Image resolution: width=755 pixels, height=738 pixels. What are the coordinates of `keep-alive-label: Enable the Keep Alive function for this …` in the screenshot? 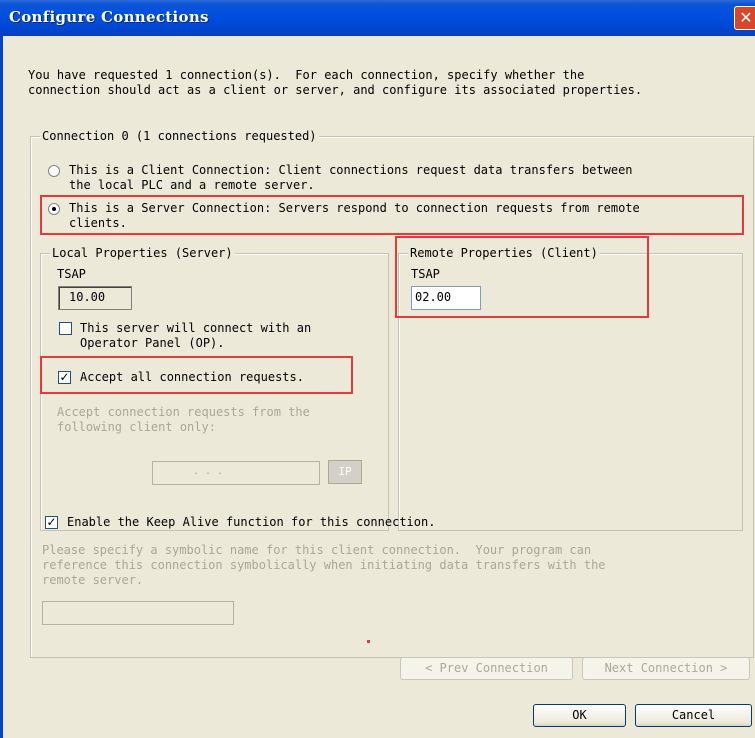 It's located at (251, 522).